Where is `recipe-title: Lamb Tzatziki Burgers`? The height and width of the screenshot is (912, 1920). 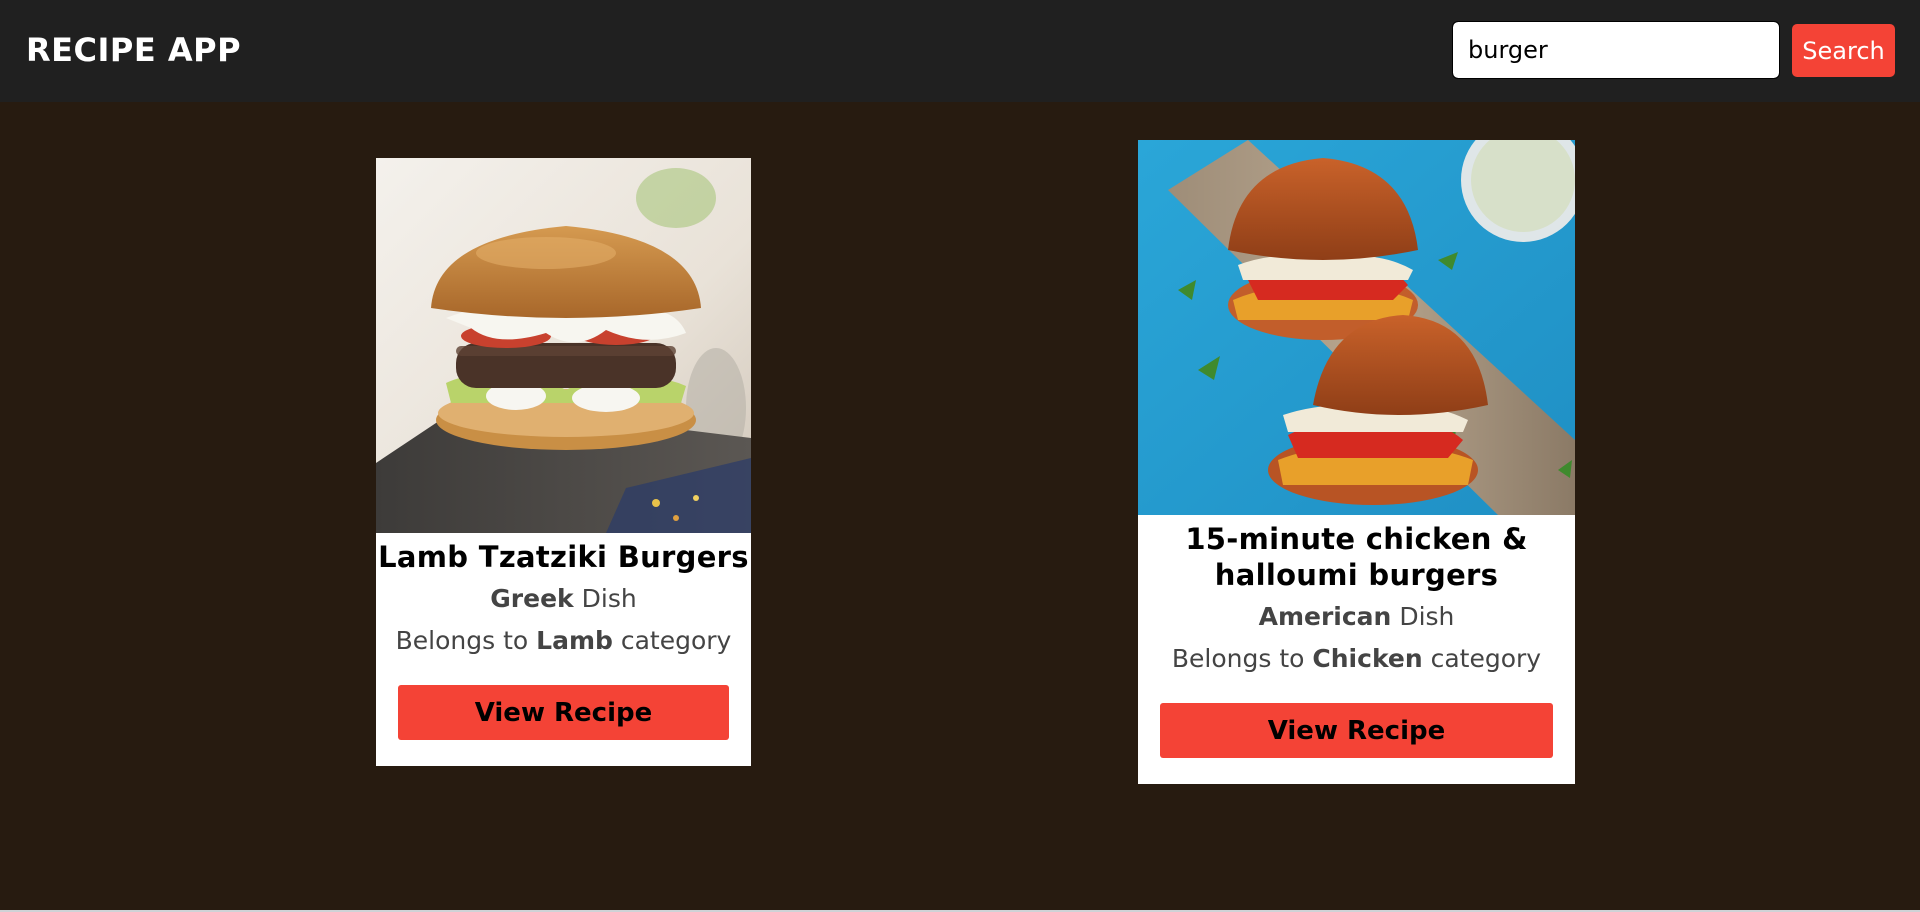
recipe-title: Lamb Tzatziki Burgers is located at coordinates (563, 557).